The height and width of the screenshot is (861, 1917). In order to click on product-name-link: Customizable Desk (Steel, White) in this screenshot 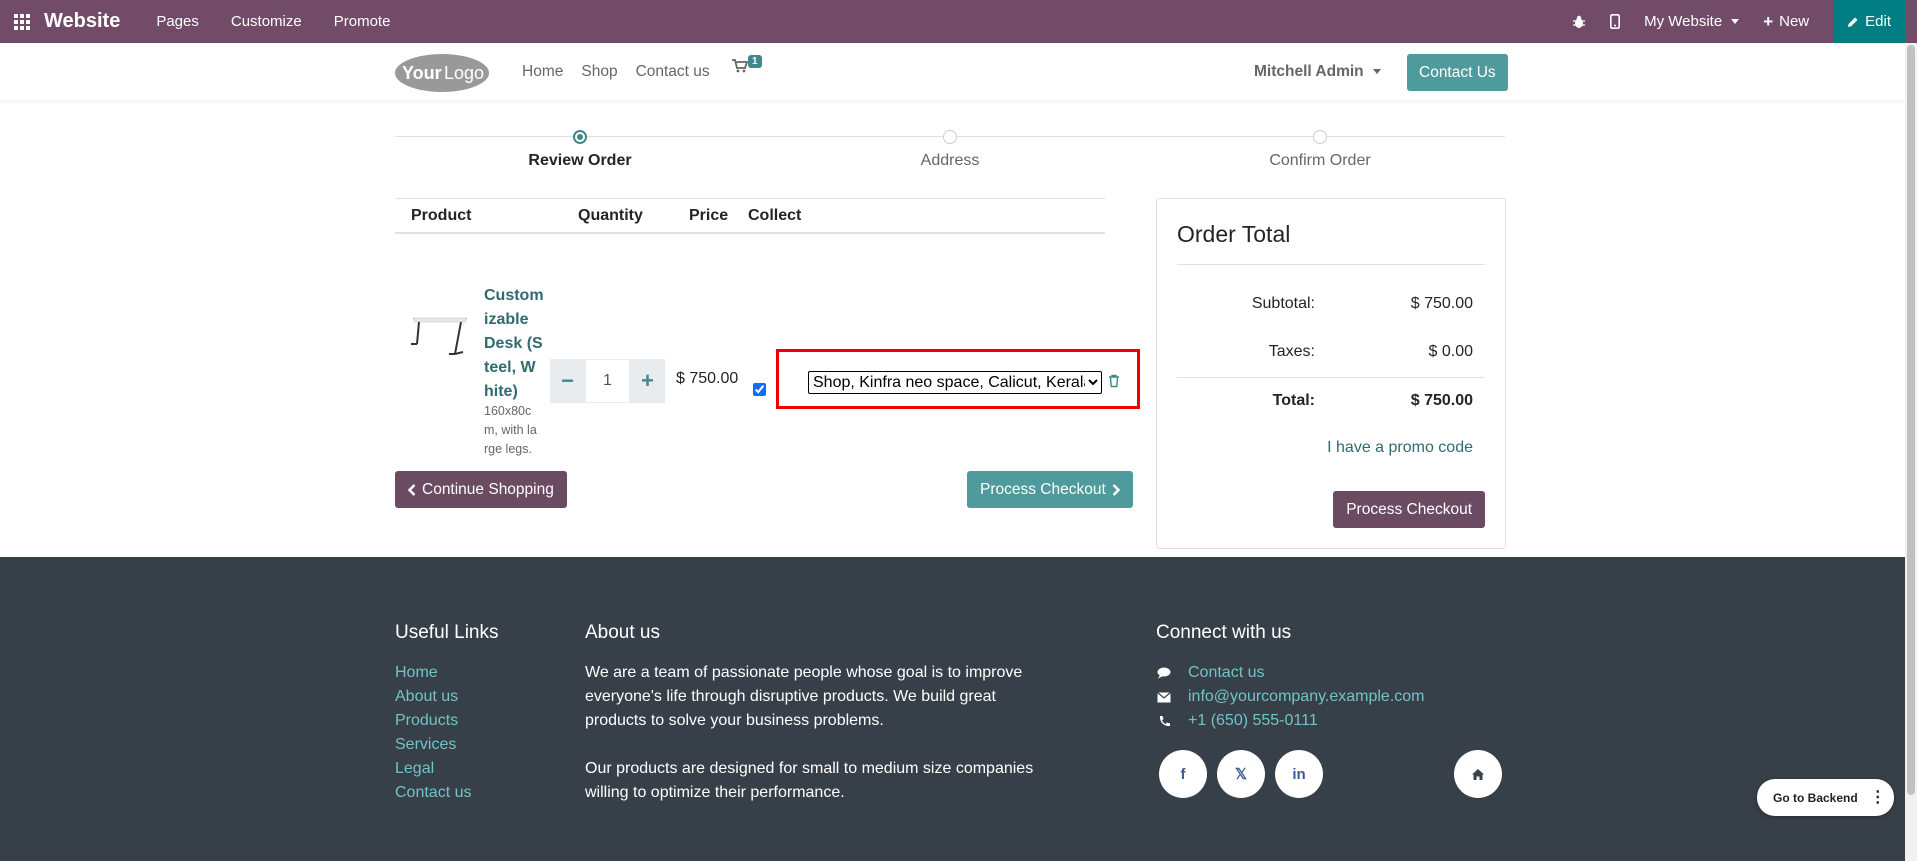, I will do `click(514, 344)`.